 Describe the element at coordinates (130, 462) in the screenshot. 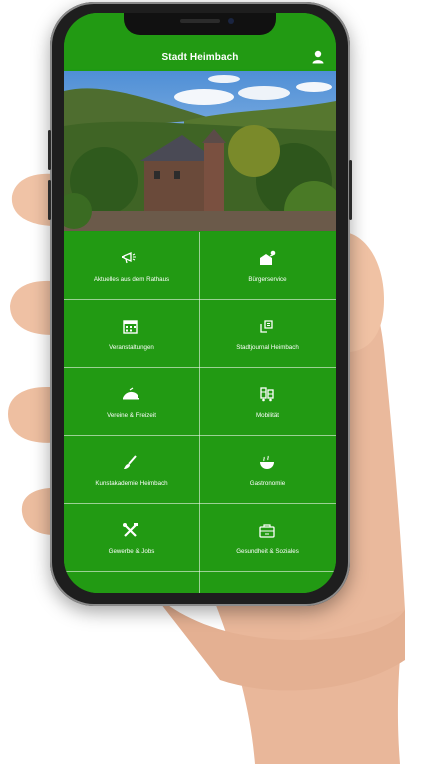

I see `brush-icon` at that location.